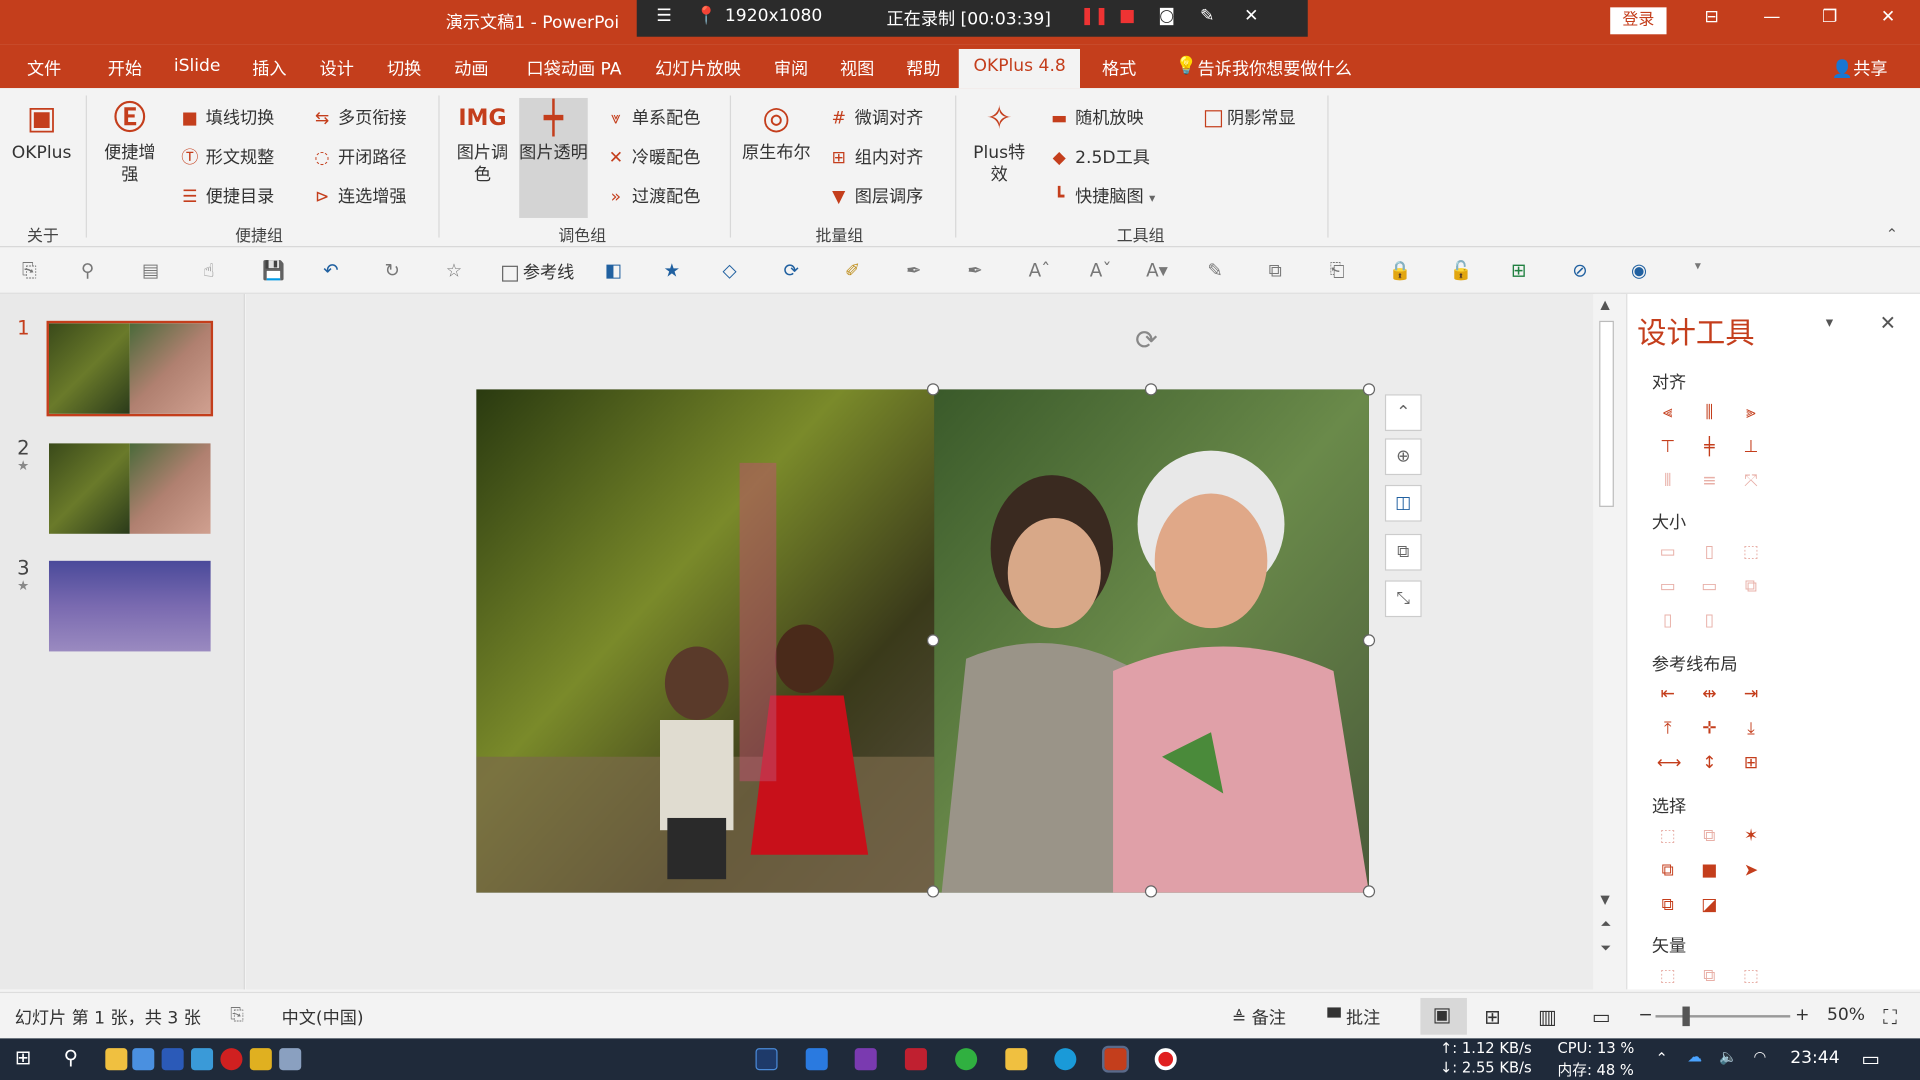  I want to click on clock: 23:44, so click(1814, 1058).